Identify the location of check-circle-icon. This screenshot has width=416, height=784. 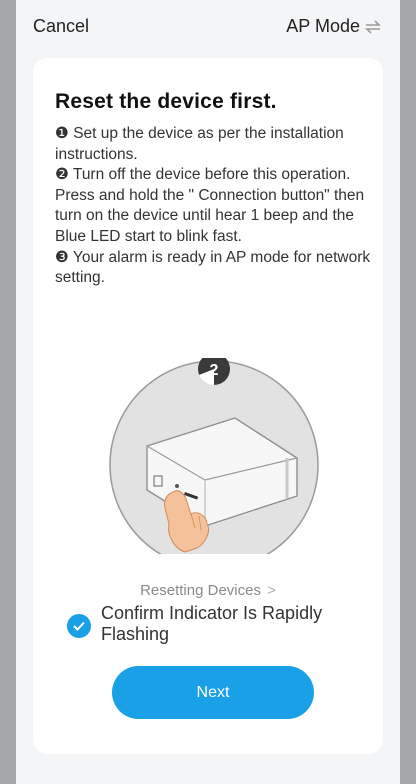
(79, 626).